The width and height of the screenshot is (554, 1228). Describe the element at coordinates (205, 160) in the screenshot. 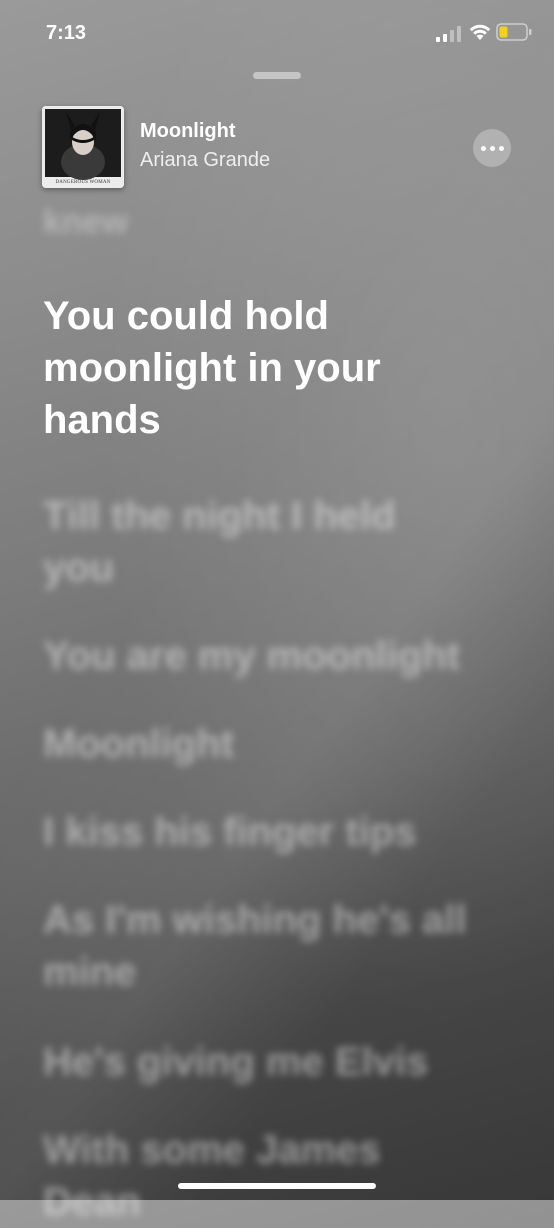

I see `artist-name: Ariana Grande` at that location.